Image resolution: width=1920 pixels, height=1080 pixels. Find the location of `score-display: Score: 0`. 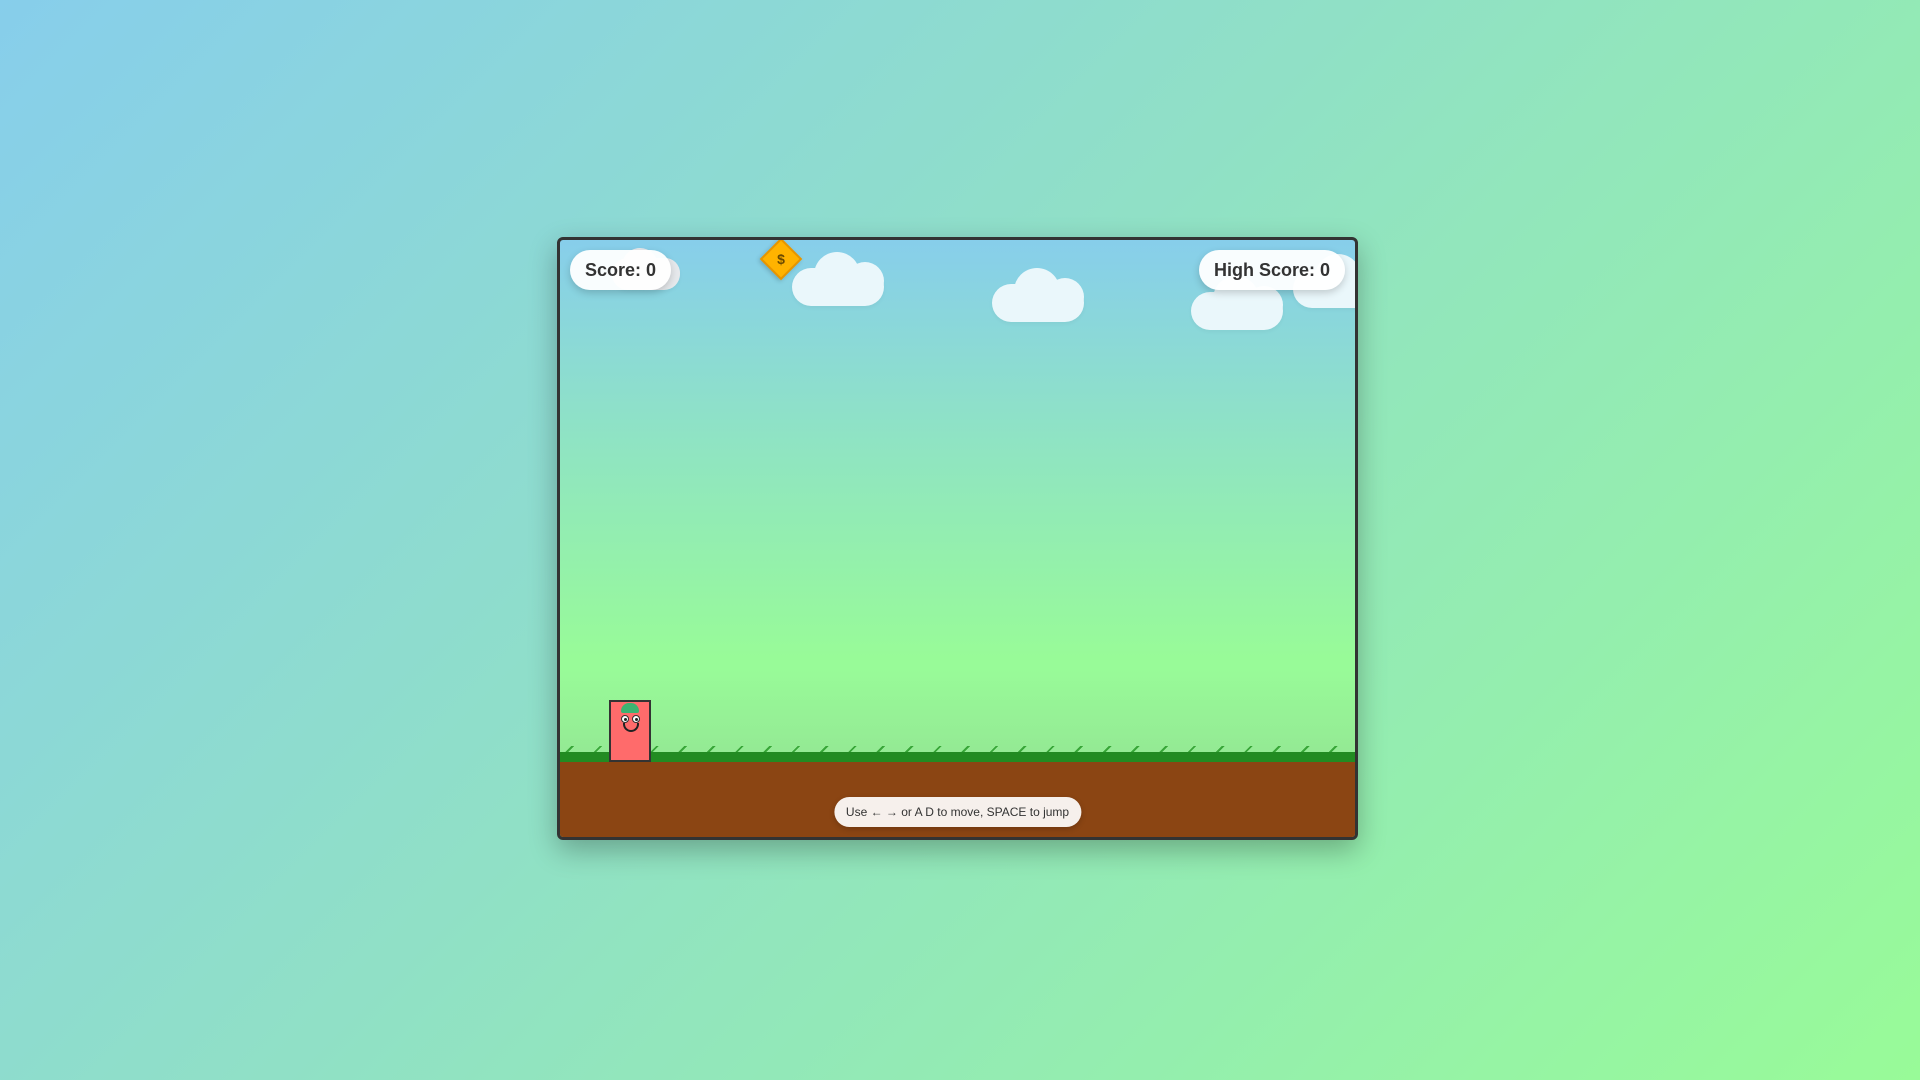

score-display: Score: 0 is located at coordinates (621, 270).